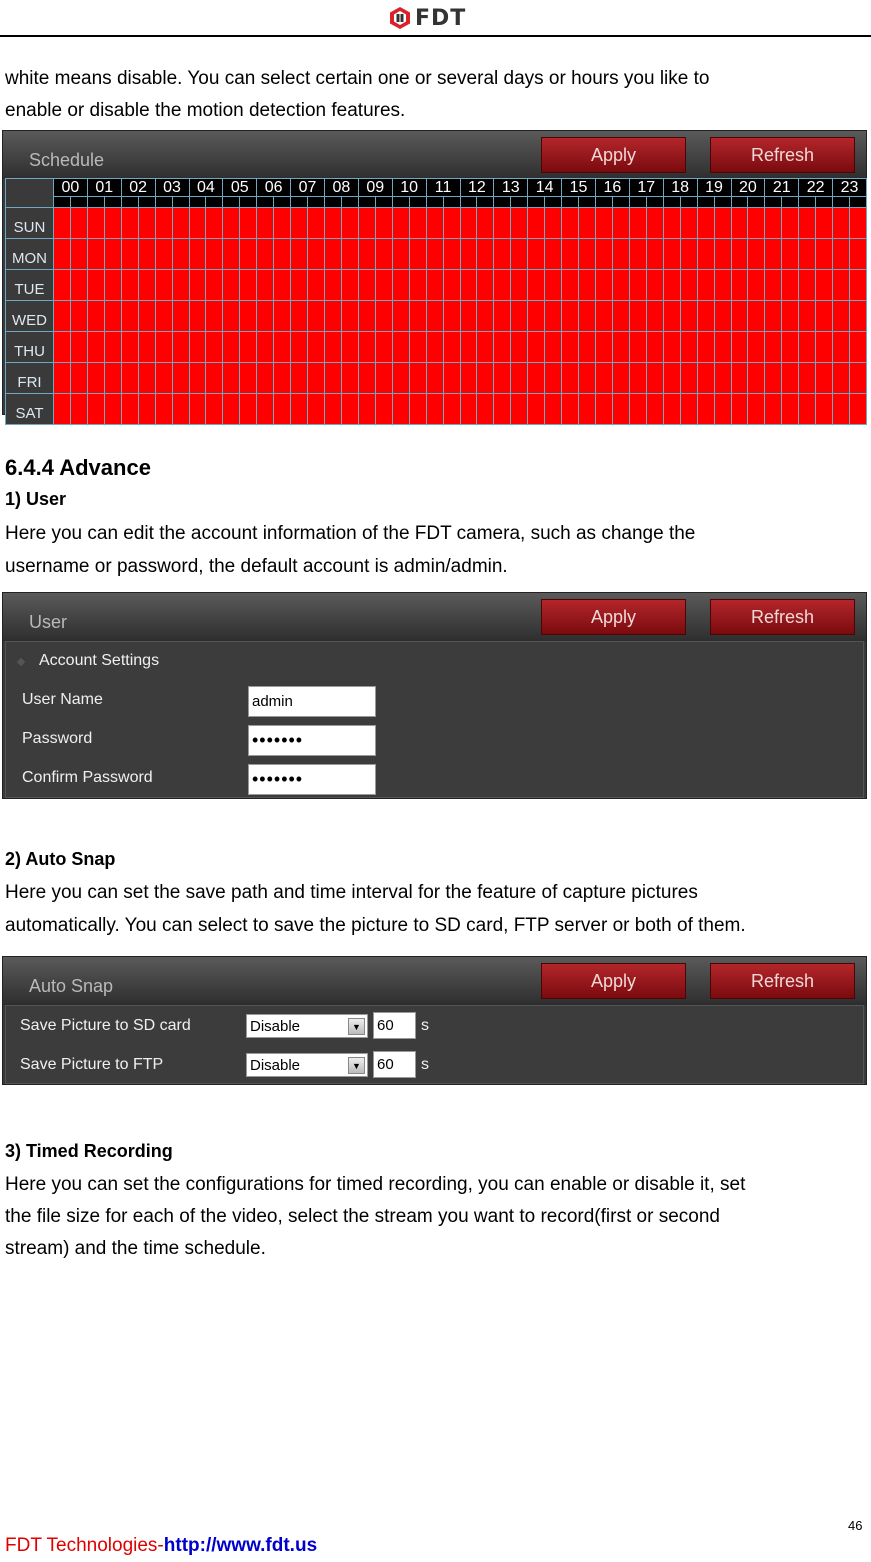  I want to click on hour-header: 01, so click(104, 187).